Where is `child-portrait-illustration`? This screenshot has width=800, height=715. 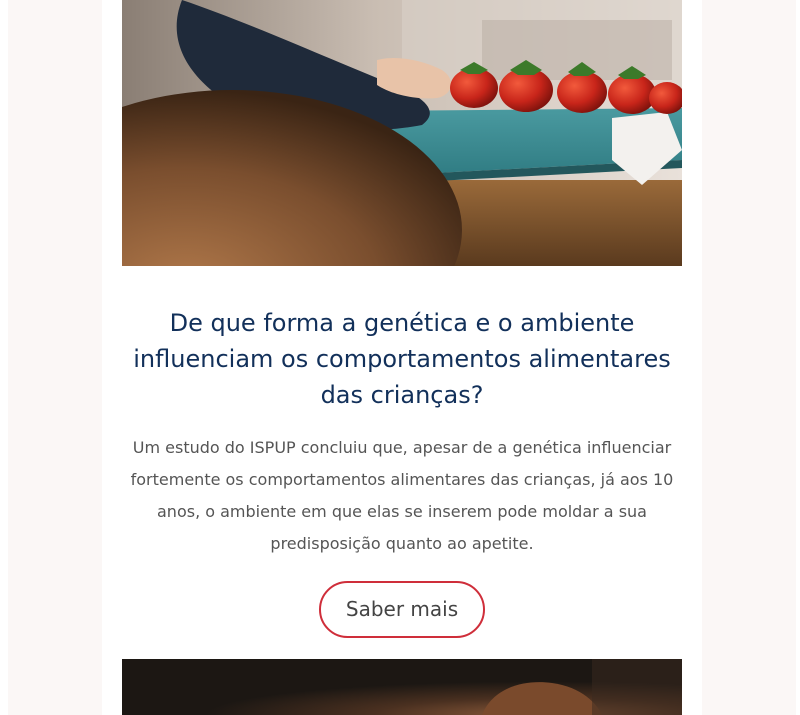
child-portrait-illustration is located at coordinates (402, 687).